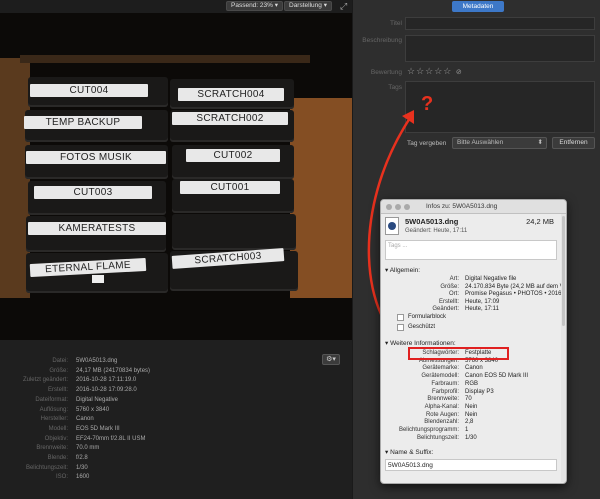  I want to click on stationery-checkbox, so click(400, 317).